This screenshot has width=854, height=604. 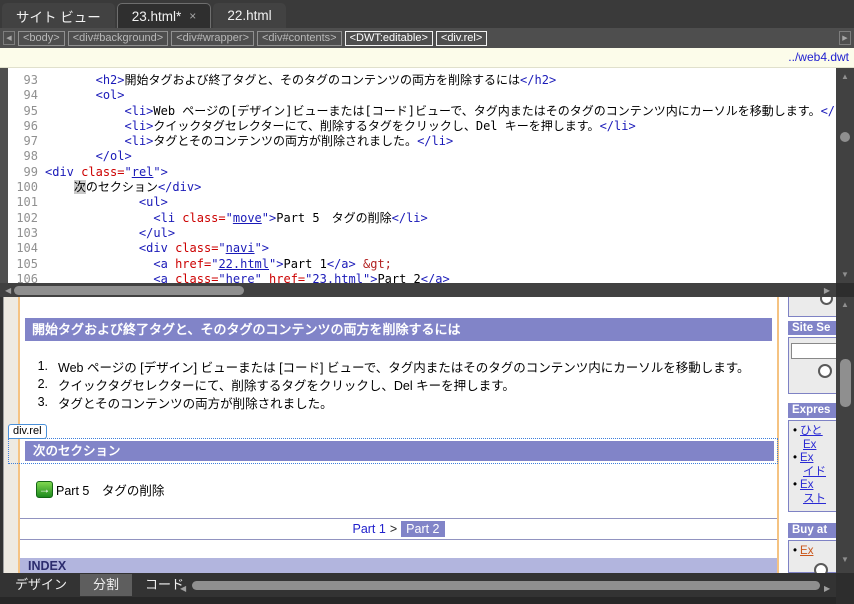 I want to click on list-item: • ひと, so click(x=812, y=432).